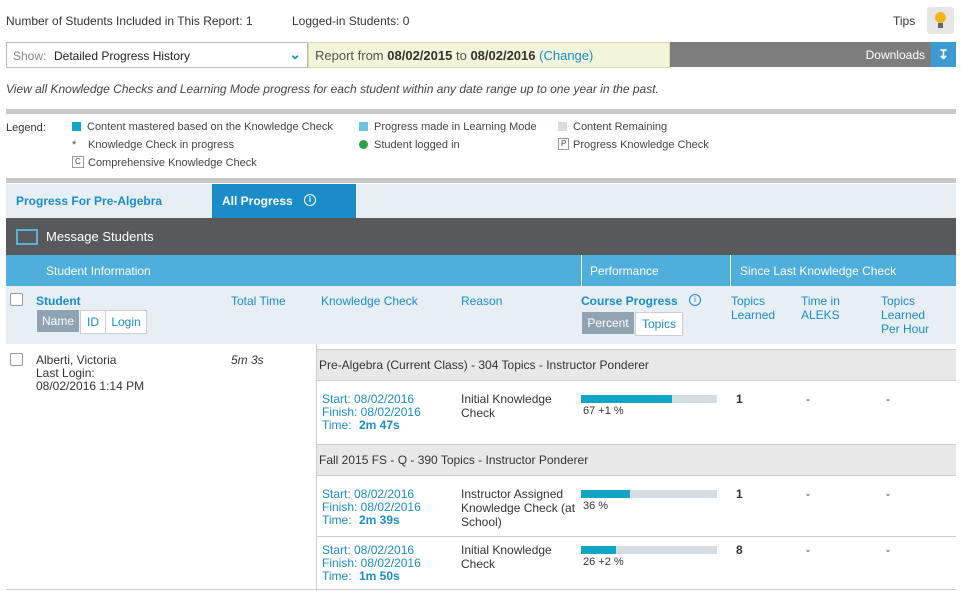 Image resolution: width=961 pixels, height=591 pixels. Describe the element at coordinates (58, 321) in the screenshot. I see `sort-by-name-button: Name` at that location.